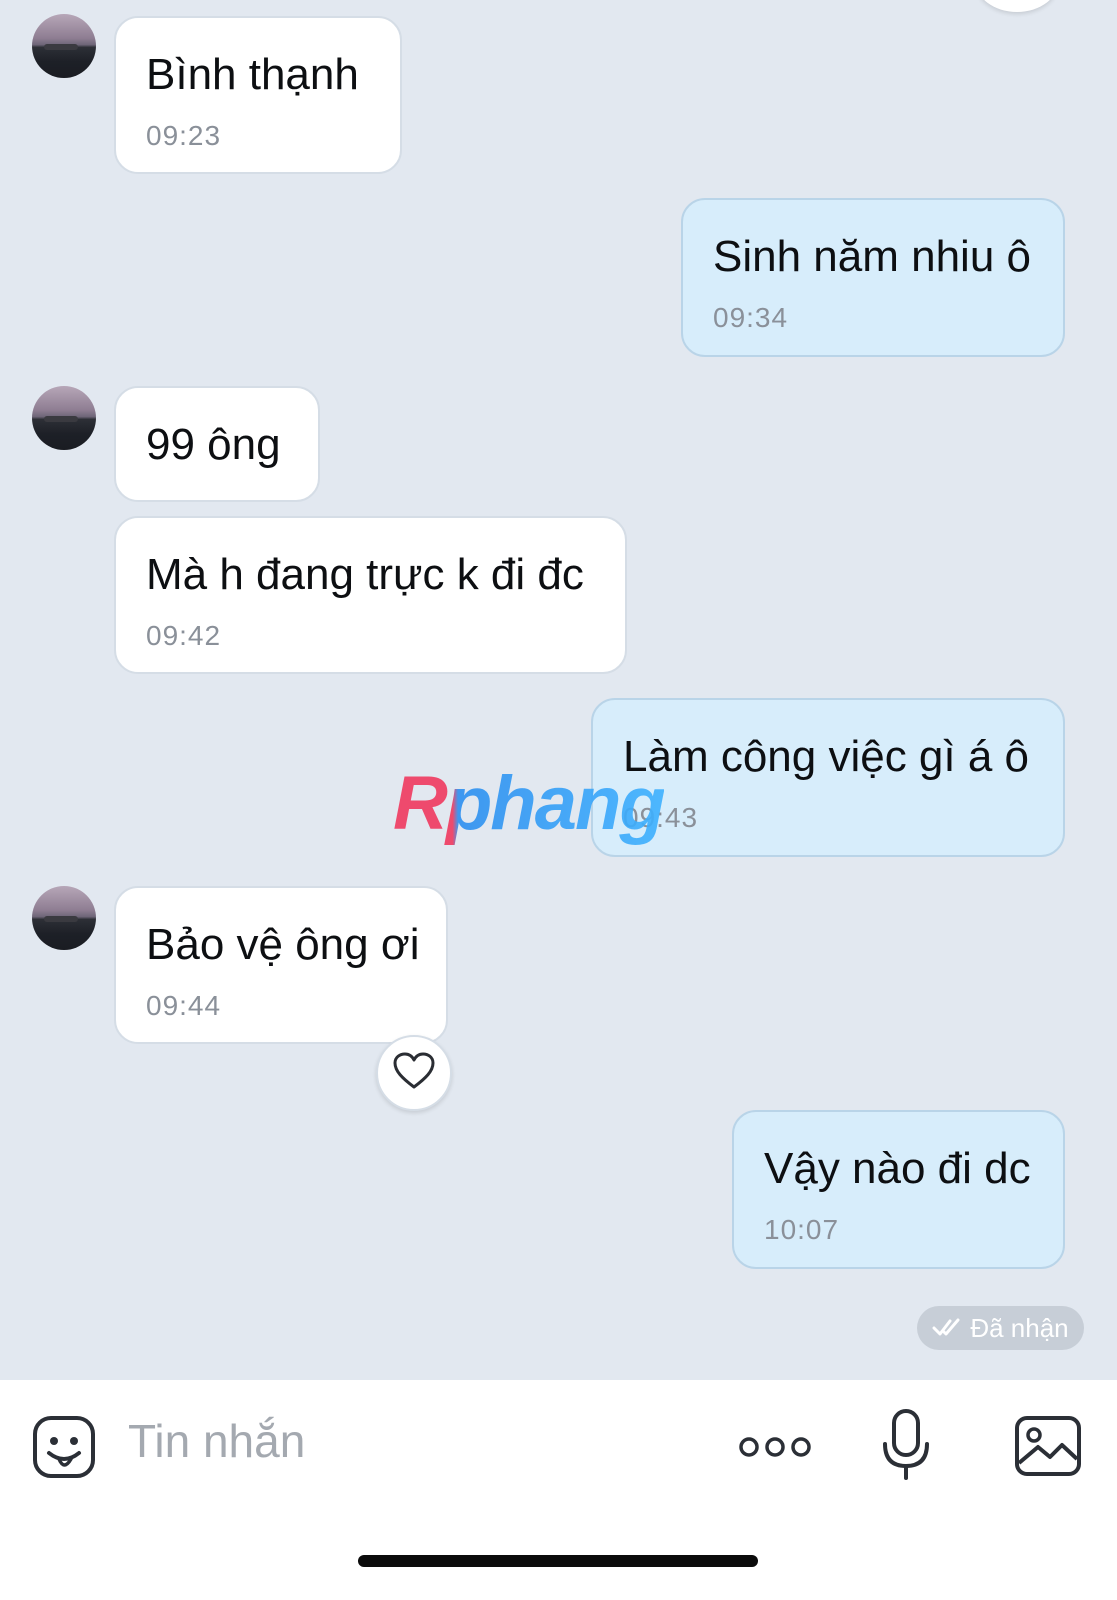 This screenshot has height=1600, width=1117. I want to click on message-time: 09:42, so click(184, 635).